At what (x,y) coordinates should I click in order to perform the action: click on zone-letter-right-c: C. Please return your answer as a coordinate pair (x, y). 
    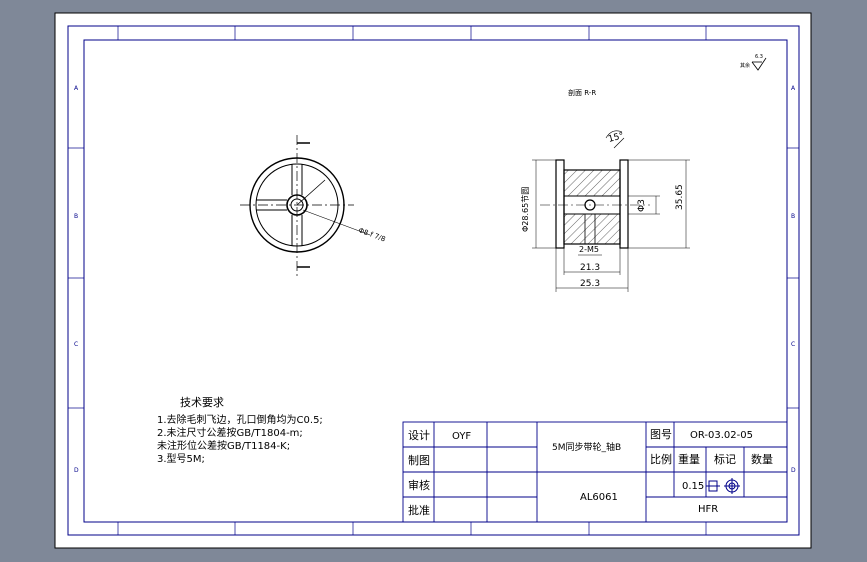
    Looking at the image, I should click on (793, 344).